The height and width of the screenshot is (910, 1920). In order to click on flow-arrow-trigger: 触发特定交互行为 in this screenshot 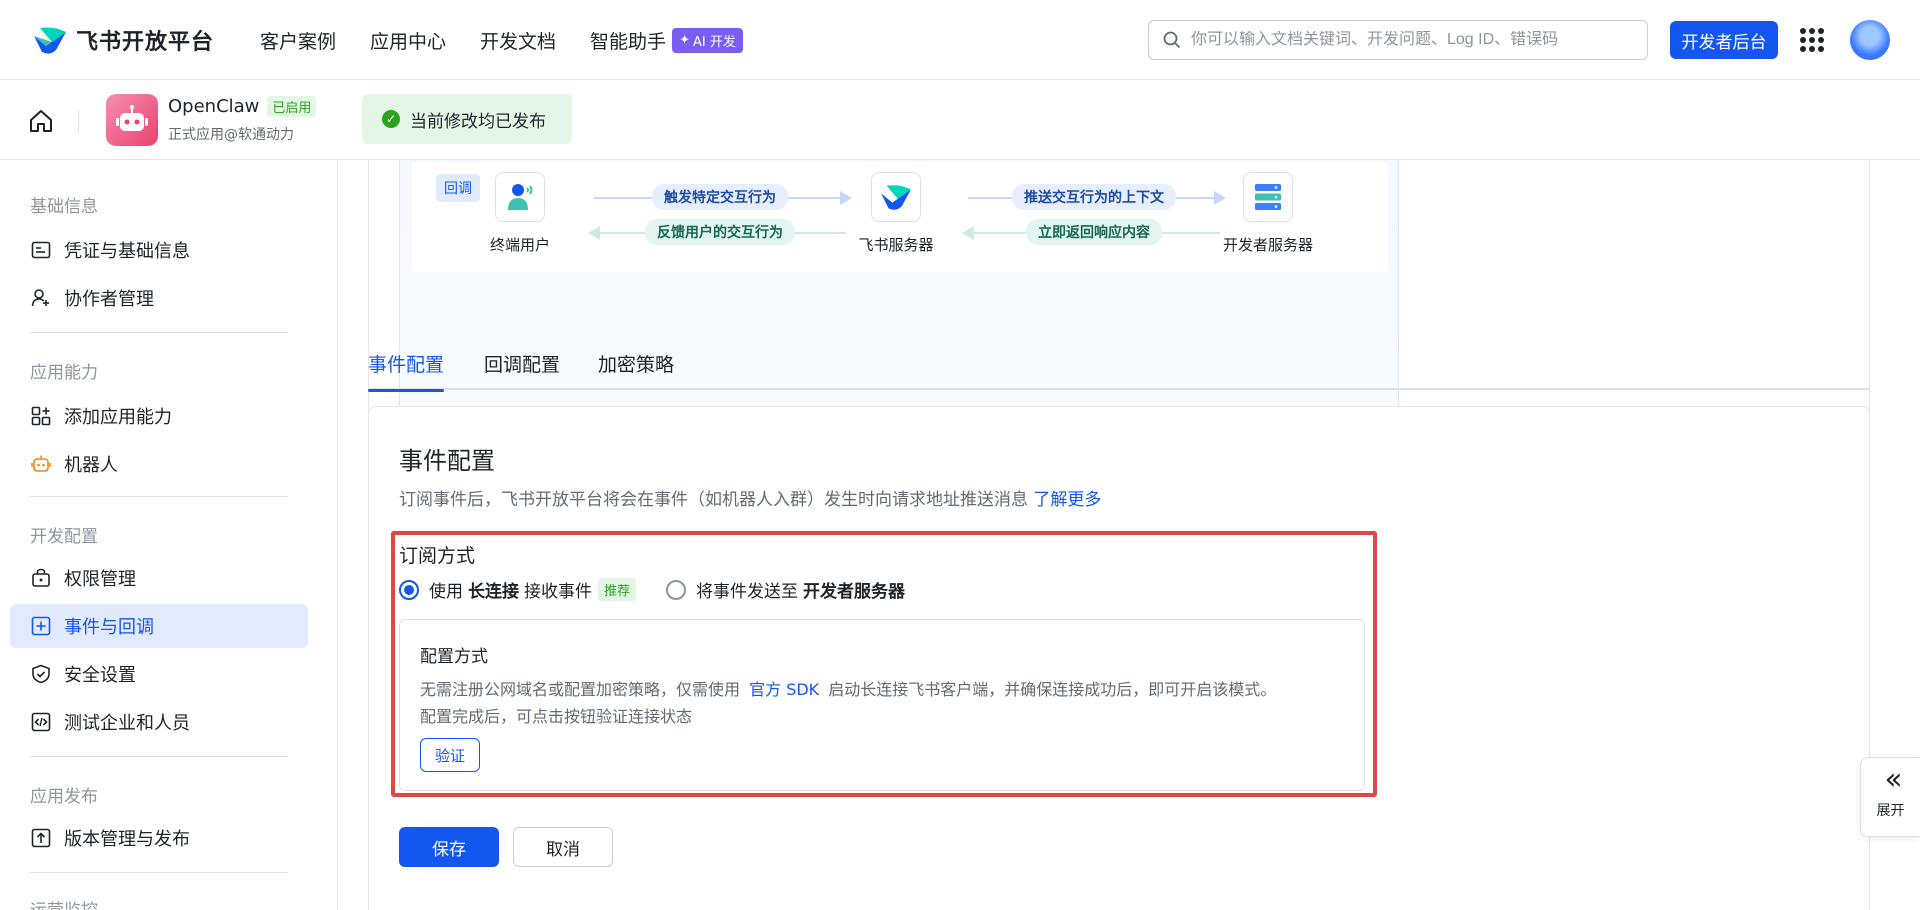, I will do `click(723, 197)`.